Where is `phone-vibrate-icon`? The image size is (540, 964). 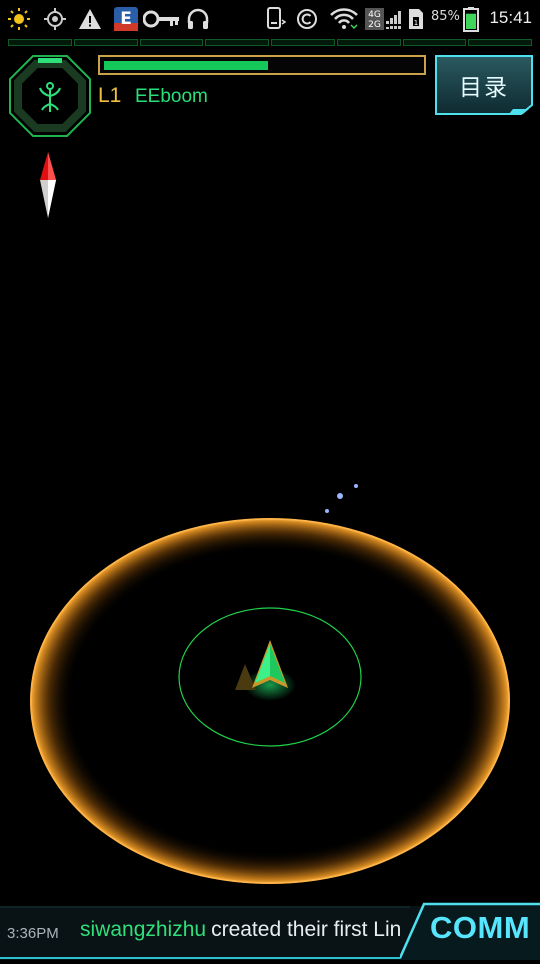
phone-vibrate-icon is located at coordinates (275, 19).